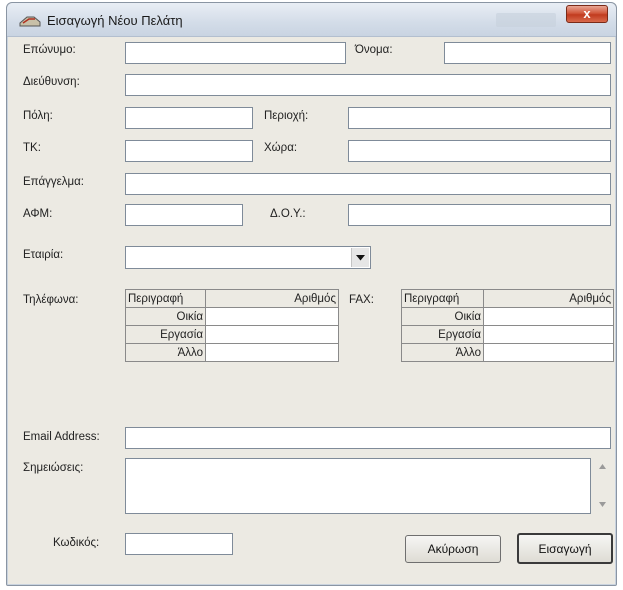 This screenshot has height=590, width=623. What do you see at coordinates (286, 116) in the screenshot?
I see `area-label: Περιοχή:` at bounding box center [286, 116].